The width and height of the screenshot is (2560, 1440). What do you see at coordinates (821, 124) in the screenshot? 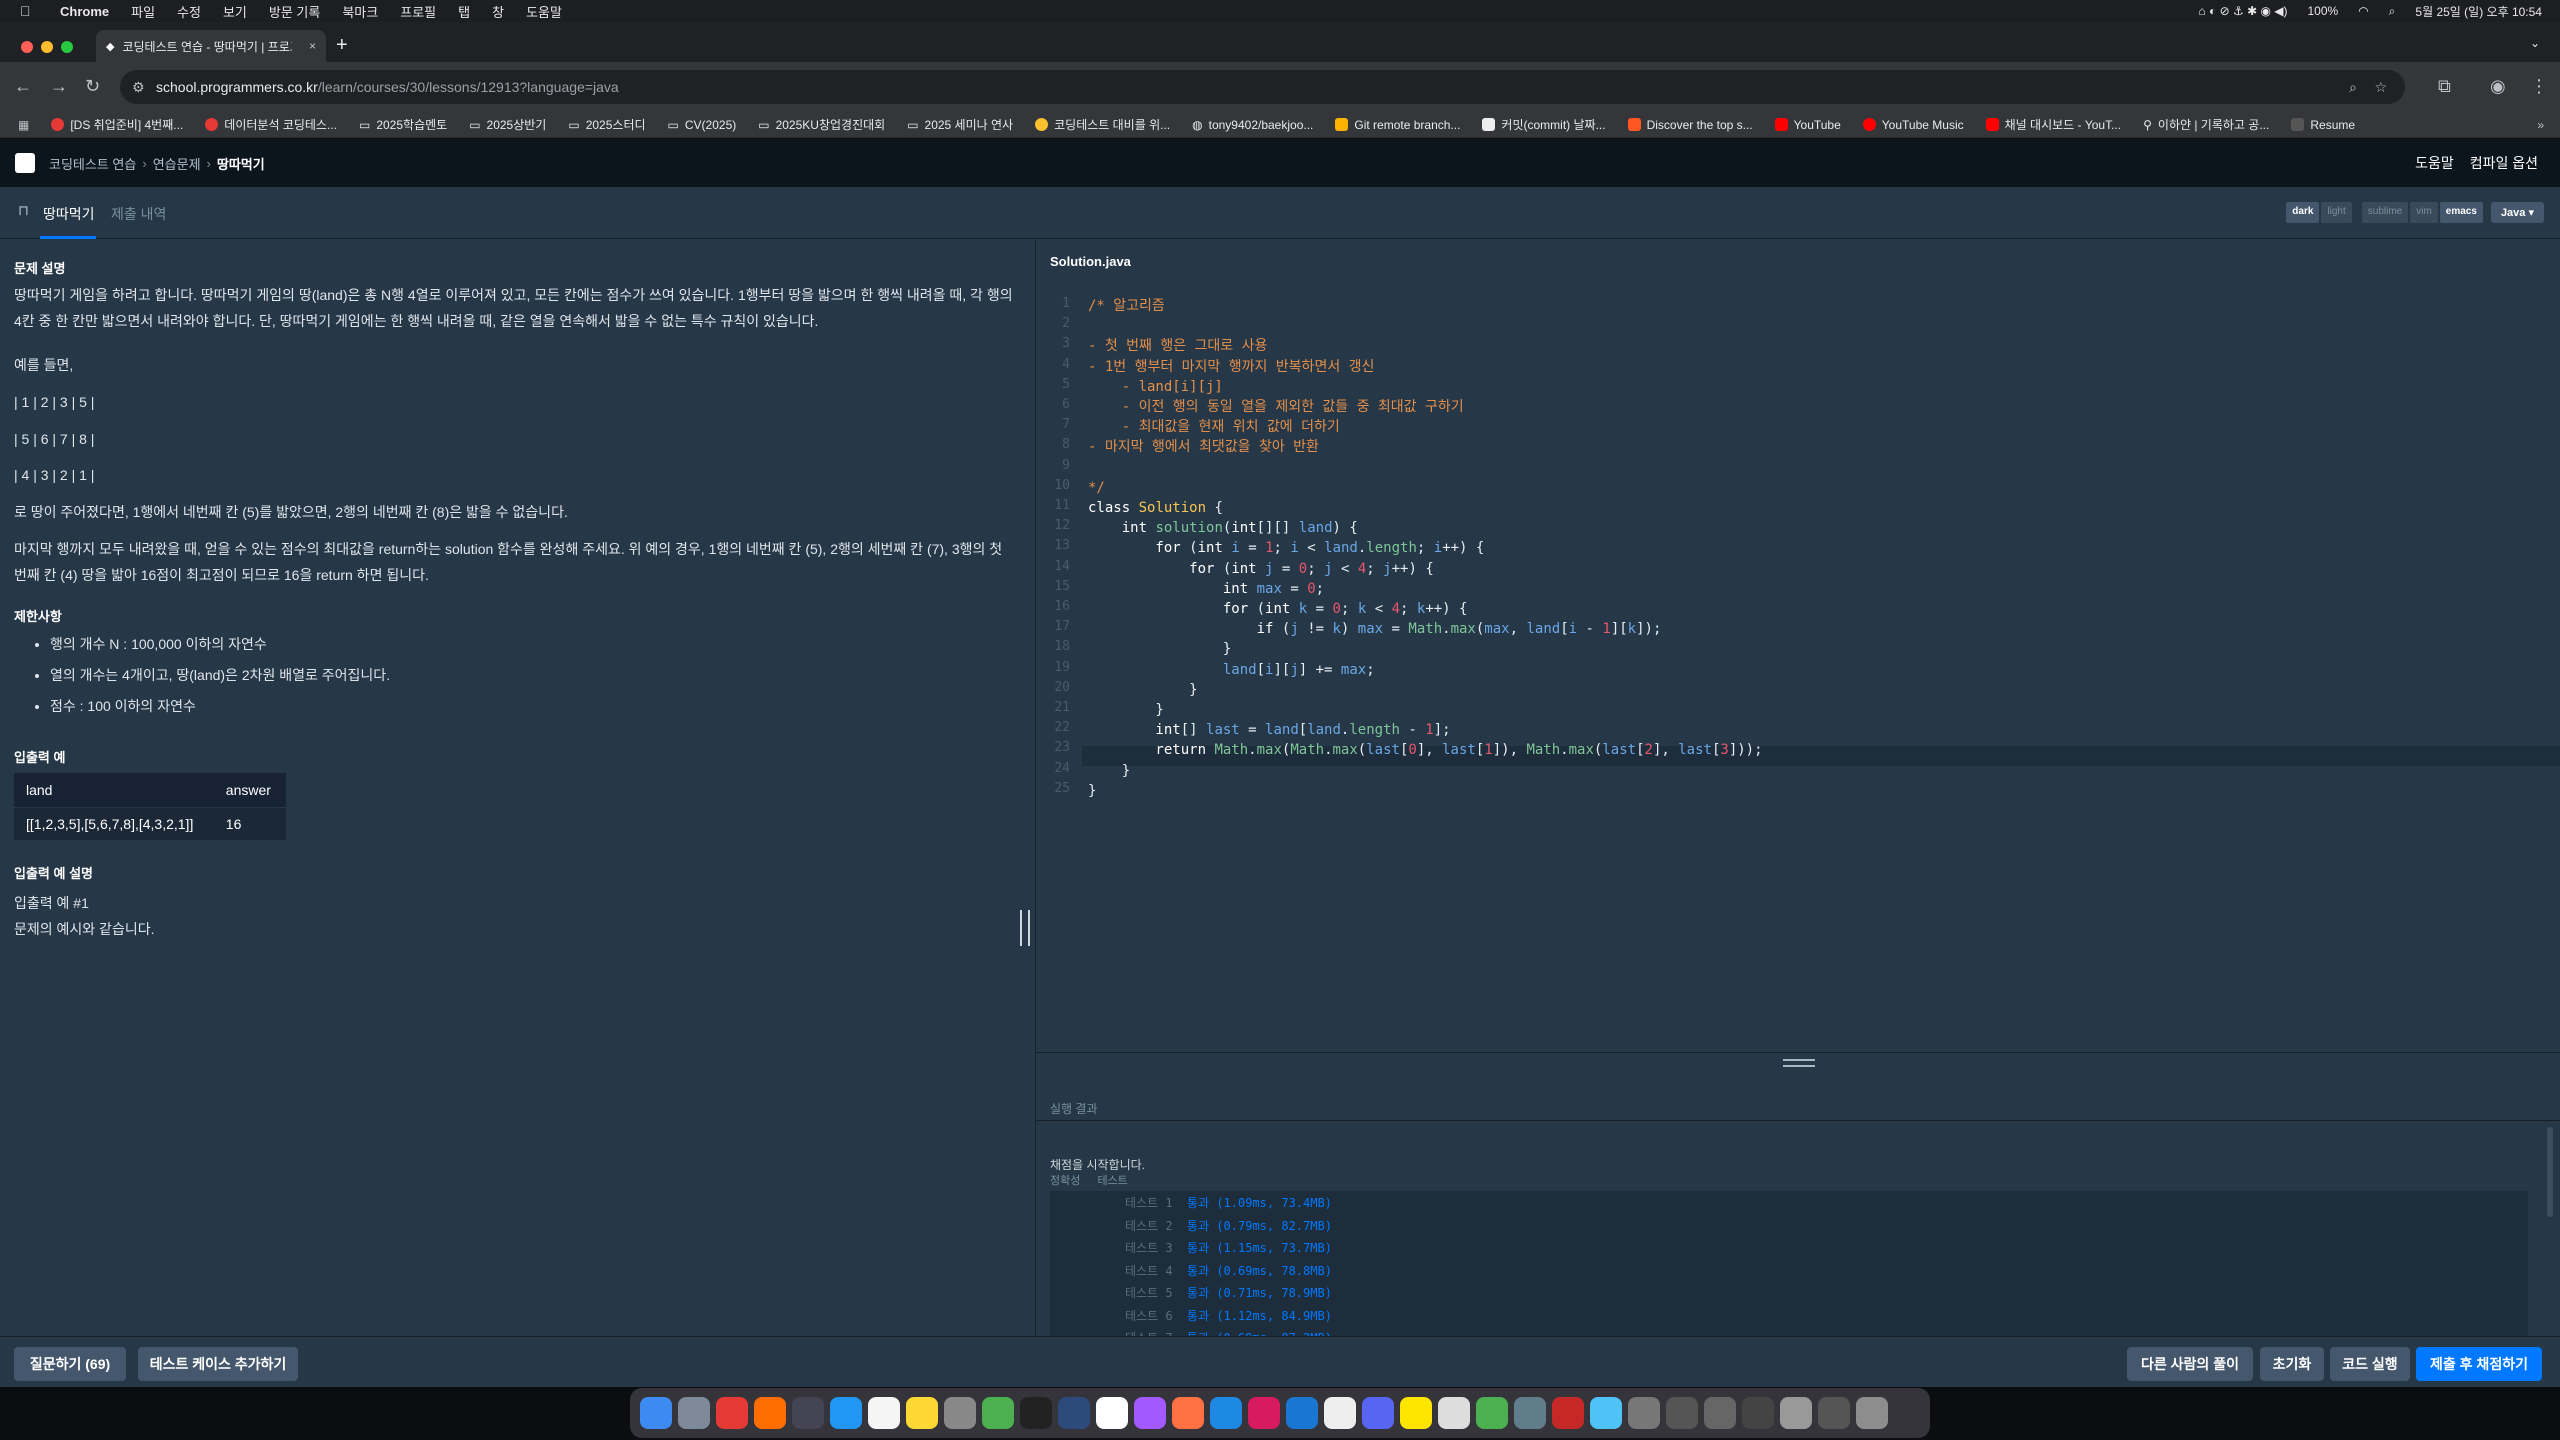
I see `bookmark-folder: ▭ 2025KU창업경진대회` at bounding box center [821, 124].